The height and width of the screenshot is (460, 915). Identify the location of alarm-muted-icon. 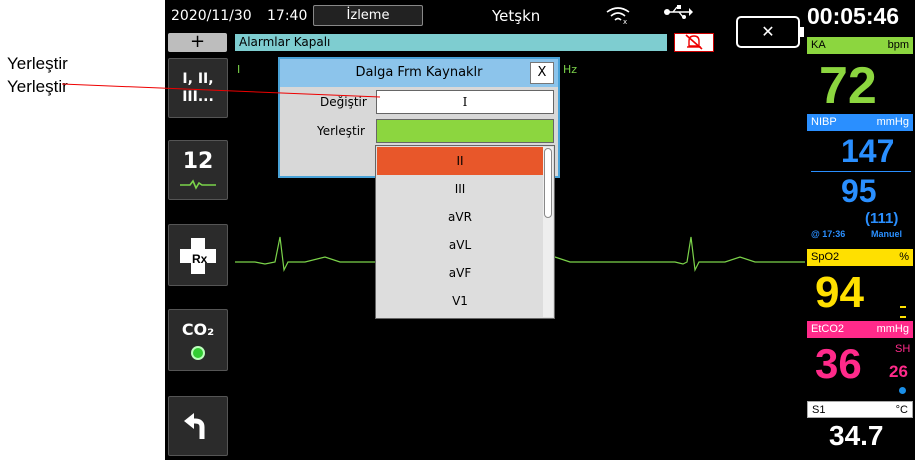
(694, 42).